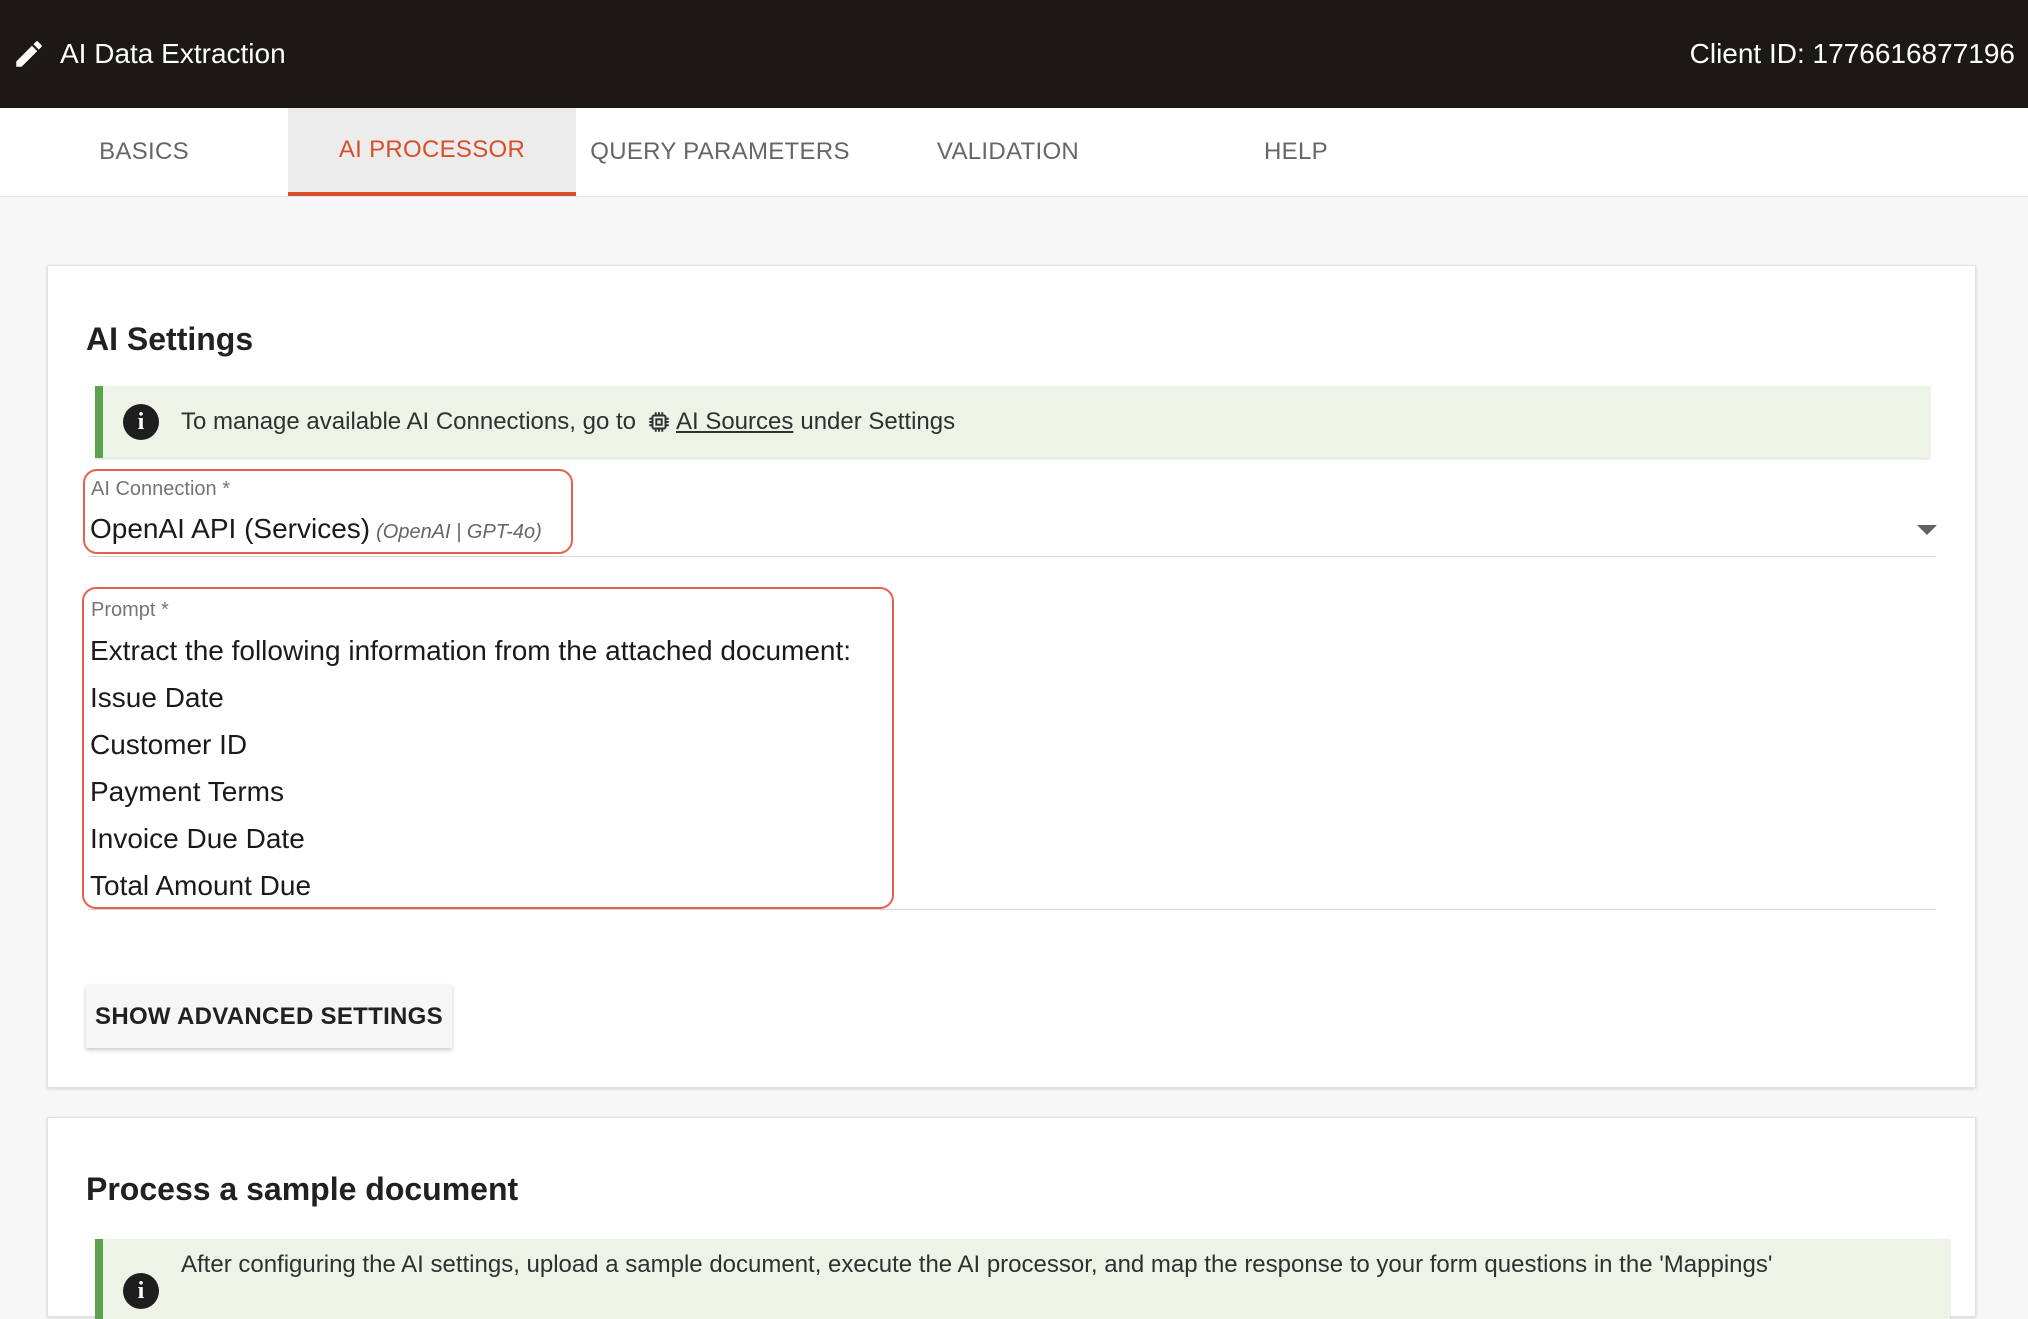 The width and height of the screenshot is (2028, 1319). What do you see at coordinates (328, 511) in the screenshot?
I see `ai-connection-highlight` at bounding box center [328, 511].